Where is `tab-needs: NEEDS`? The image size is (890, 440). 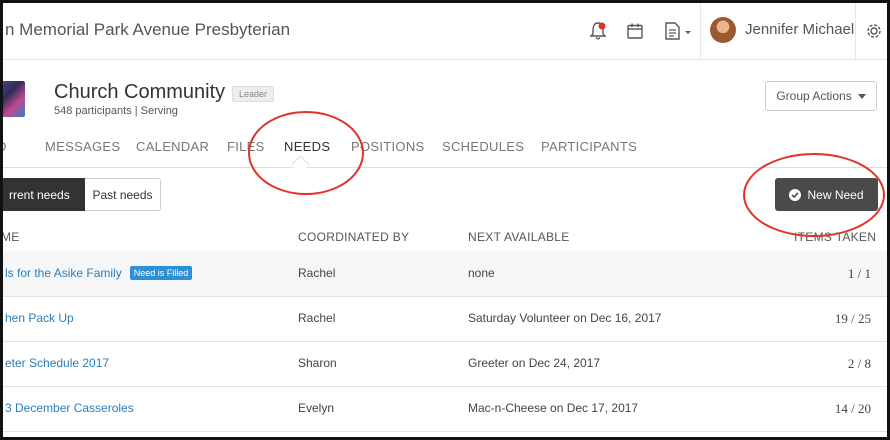
tab-needs: NEEDS is located at coordinates (307, 146).